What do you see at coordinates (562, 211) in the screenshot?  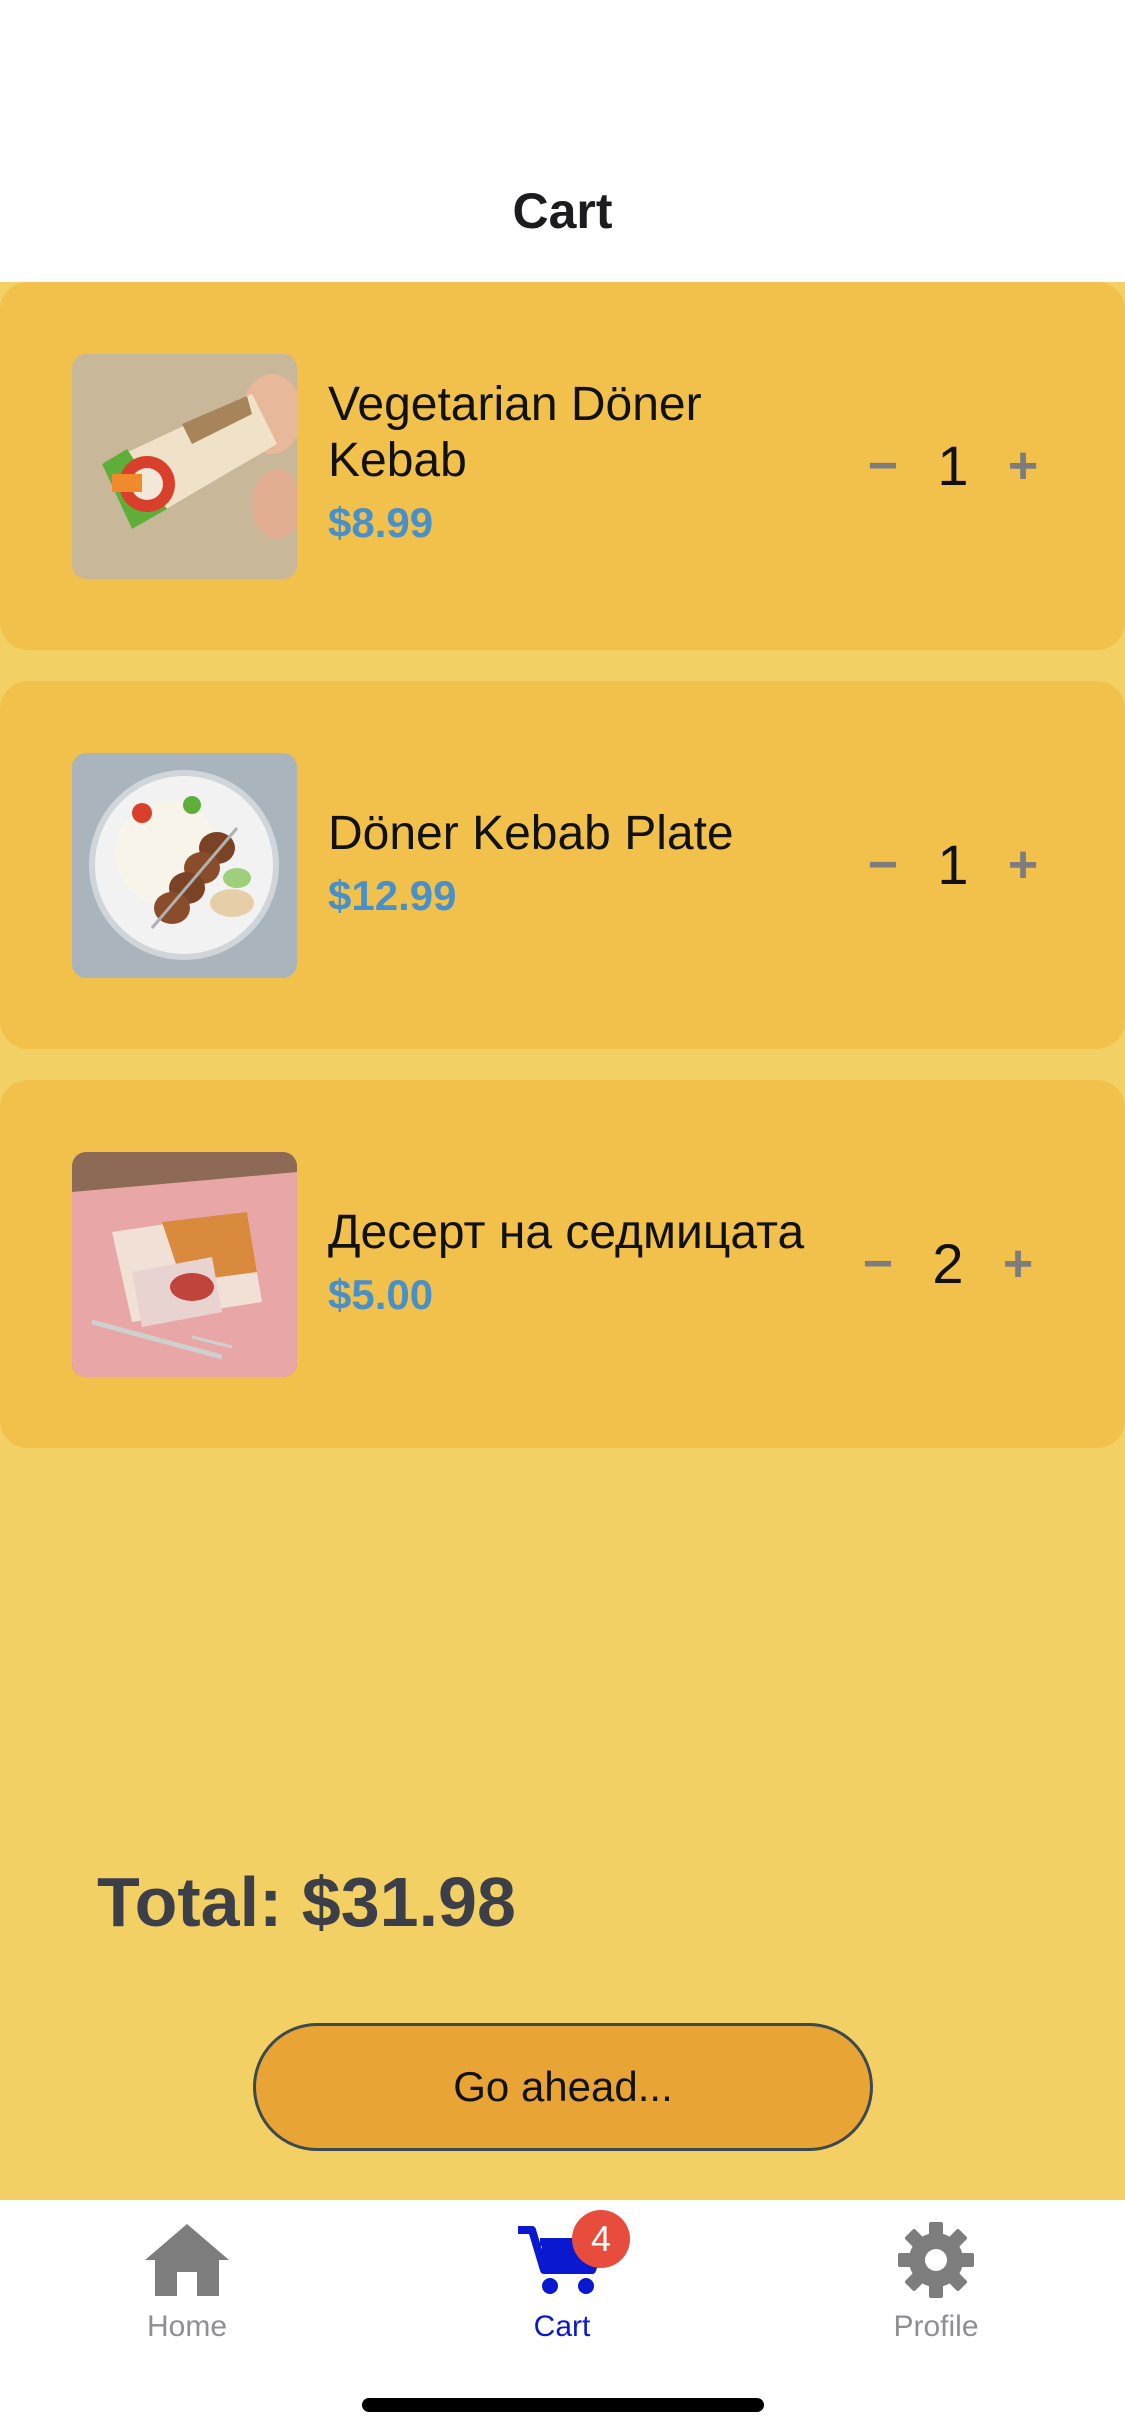 I see `page-title: Cart` at bounding box center [562, 211].